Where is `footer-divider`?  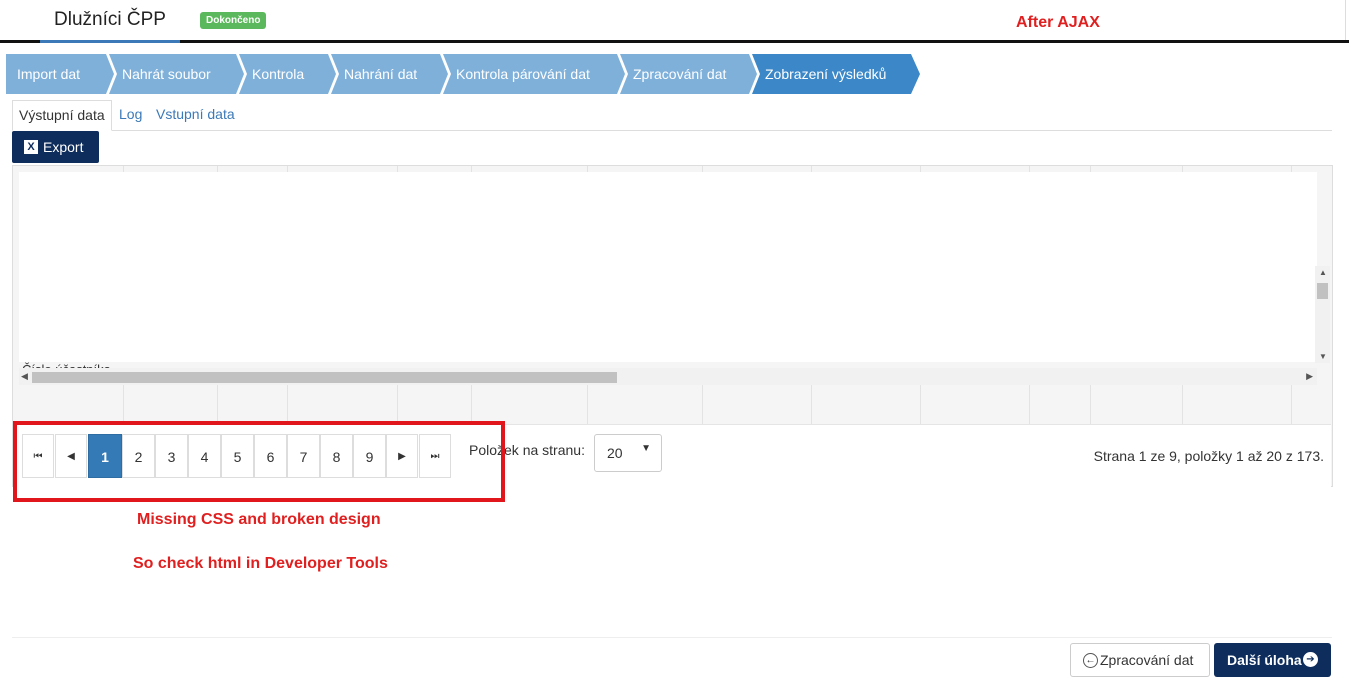
footer-divider is located at coordinates (672, 637).